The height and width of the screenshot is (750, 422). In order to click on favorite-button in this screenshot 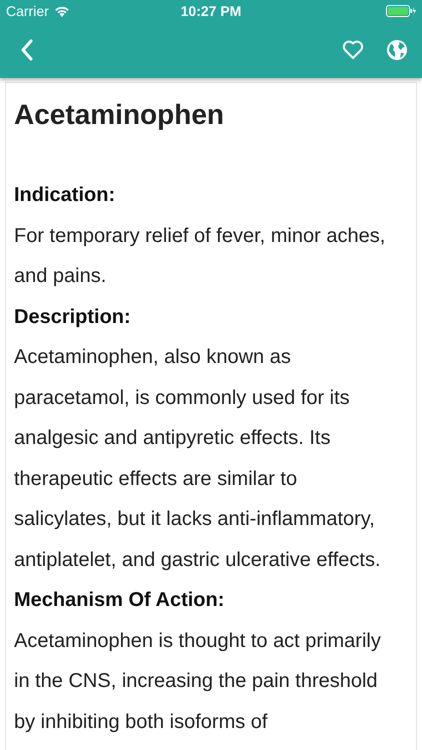, I will do `click(353, 50)`.